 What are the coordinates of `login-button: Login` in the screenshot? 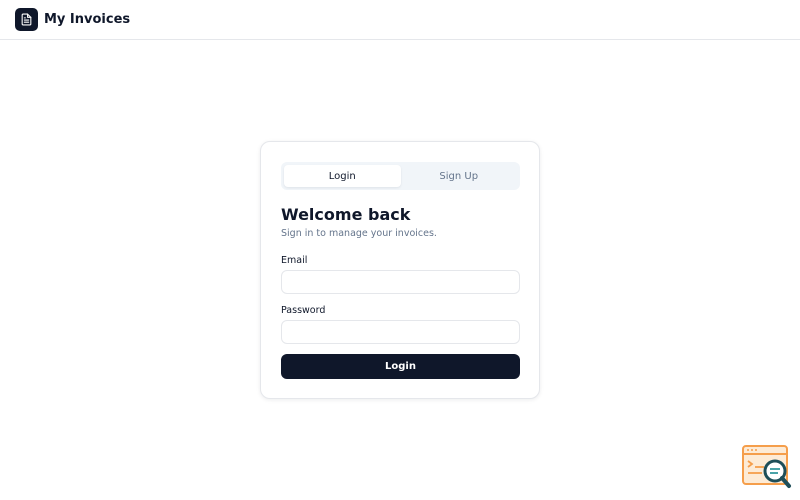 It's located at (400, 366).